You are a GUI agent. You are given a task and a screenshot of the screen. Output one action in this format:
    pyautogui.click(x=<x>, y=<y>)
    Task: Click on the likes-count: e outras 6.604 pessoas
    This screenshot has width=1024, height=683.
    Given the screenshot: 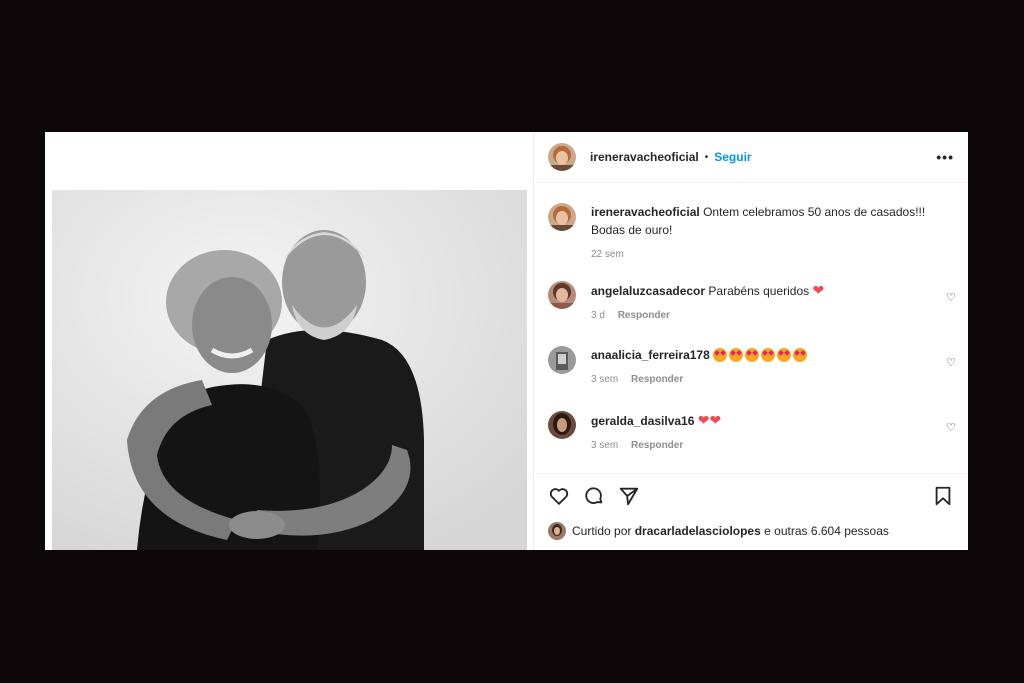 What is the action you would take?
    pyautogui.click(x=826, y=531)
    